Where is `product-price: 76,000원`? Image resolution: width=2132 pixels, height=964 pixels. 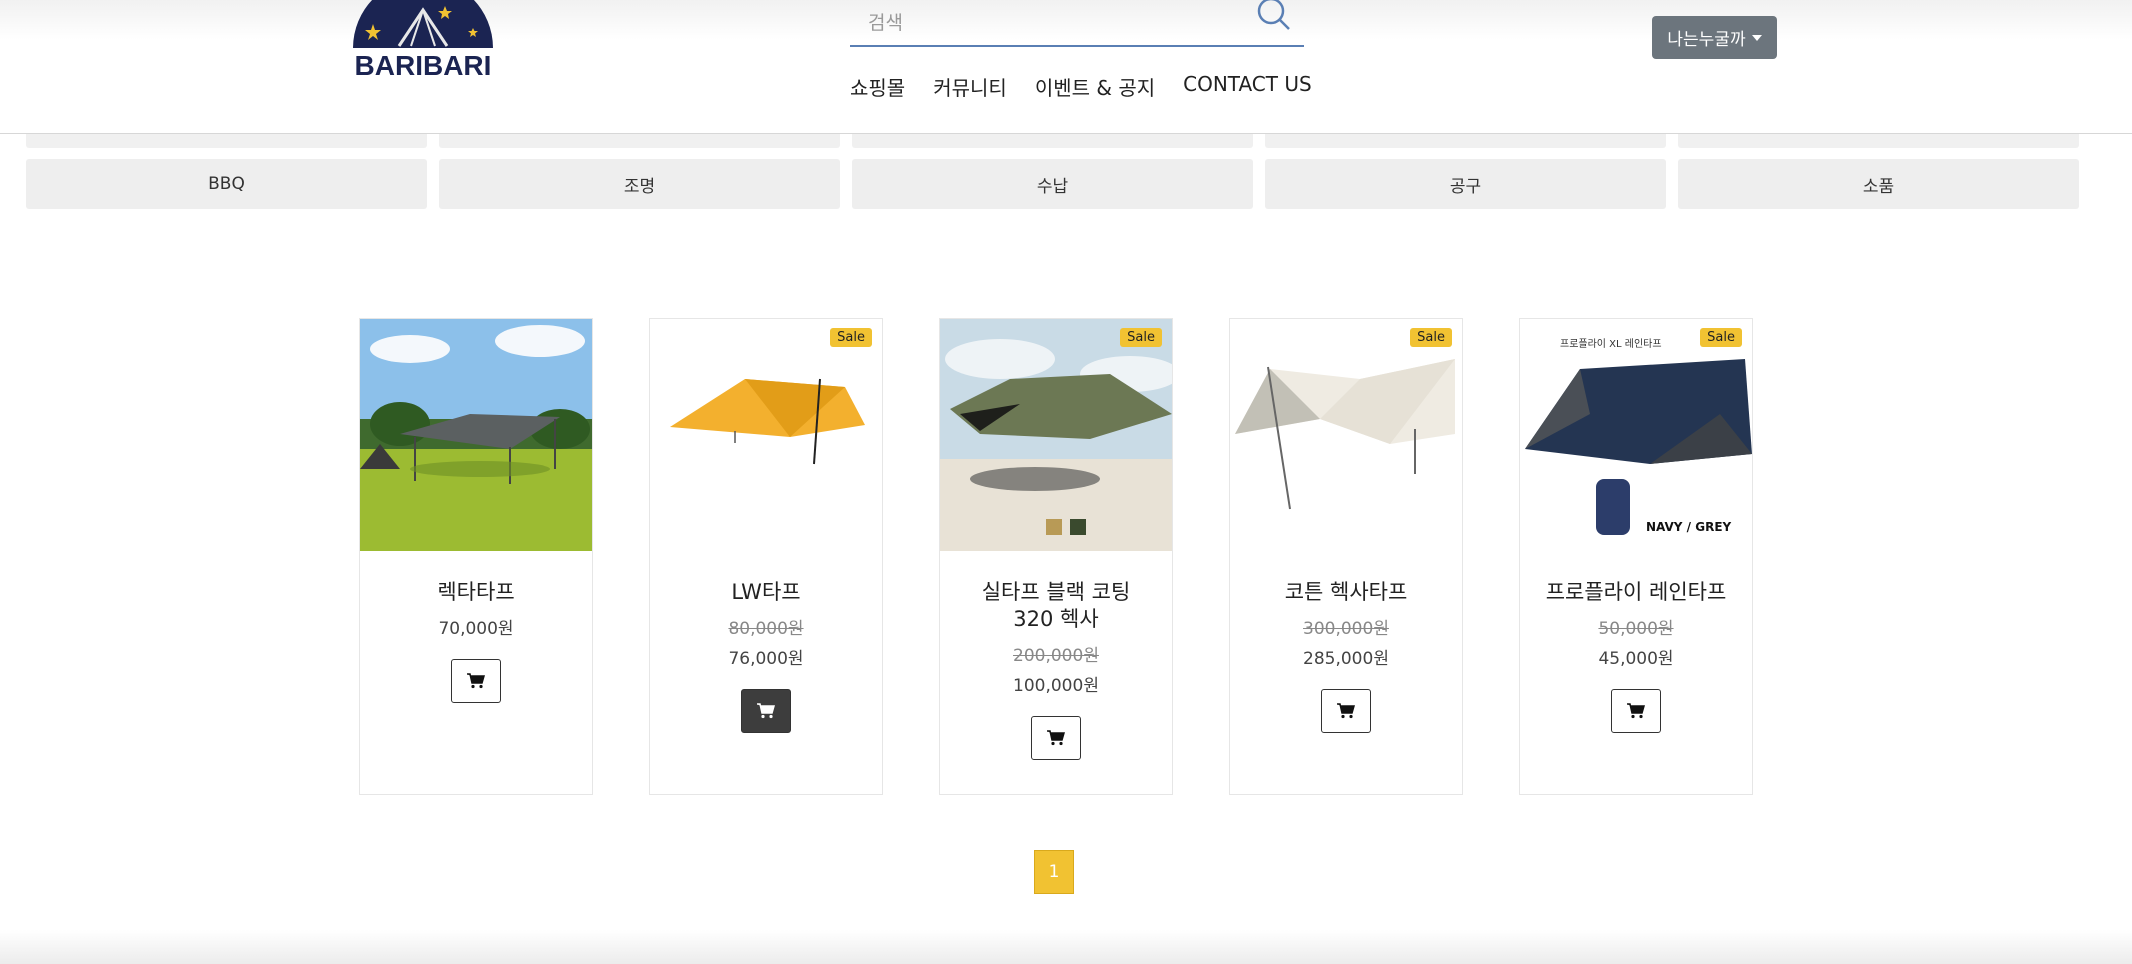 product-price: 76,000원 is located at coordinates (766, 659).